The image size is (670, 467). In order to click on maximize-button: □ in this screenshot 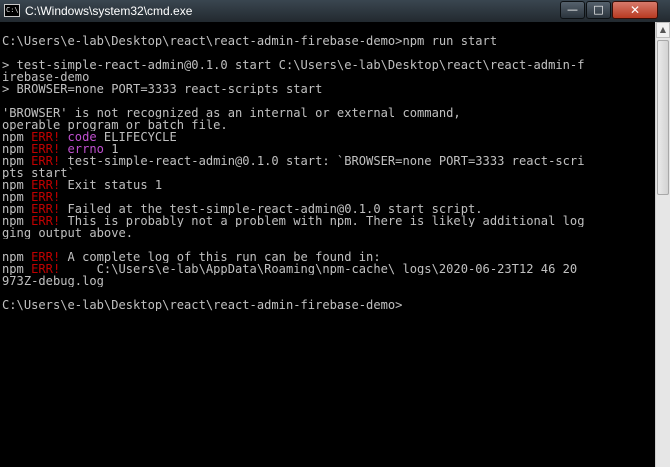, I will do `click(598, 10)`.